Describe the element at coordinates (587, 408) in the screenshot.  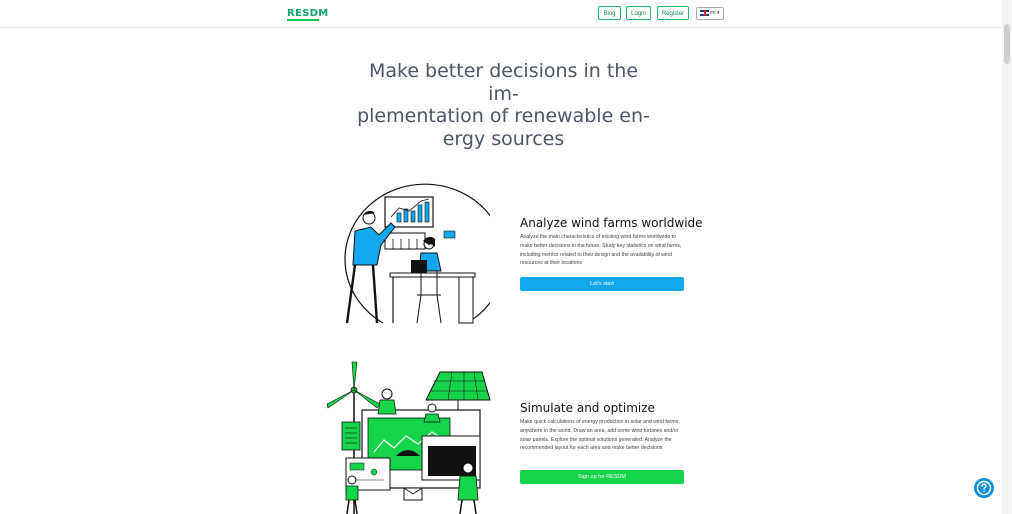
I see `section-title-simulate: Simulate and optimize` at that location.